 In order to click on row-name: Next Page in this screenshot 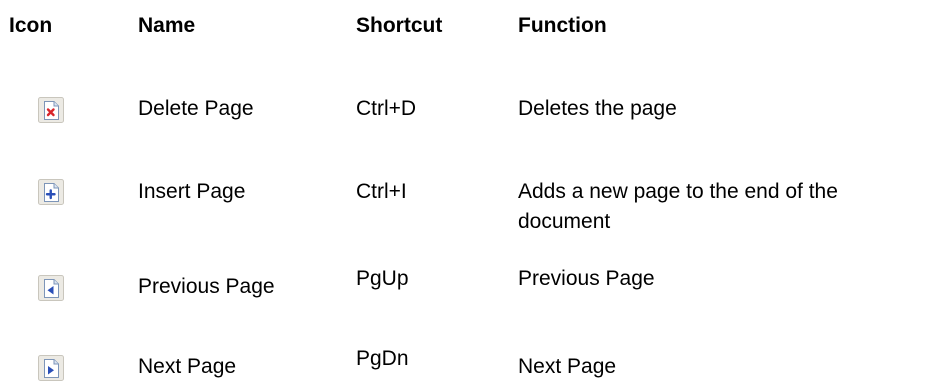, I will do `click(187, 366)`.